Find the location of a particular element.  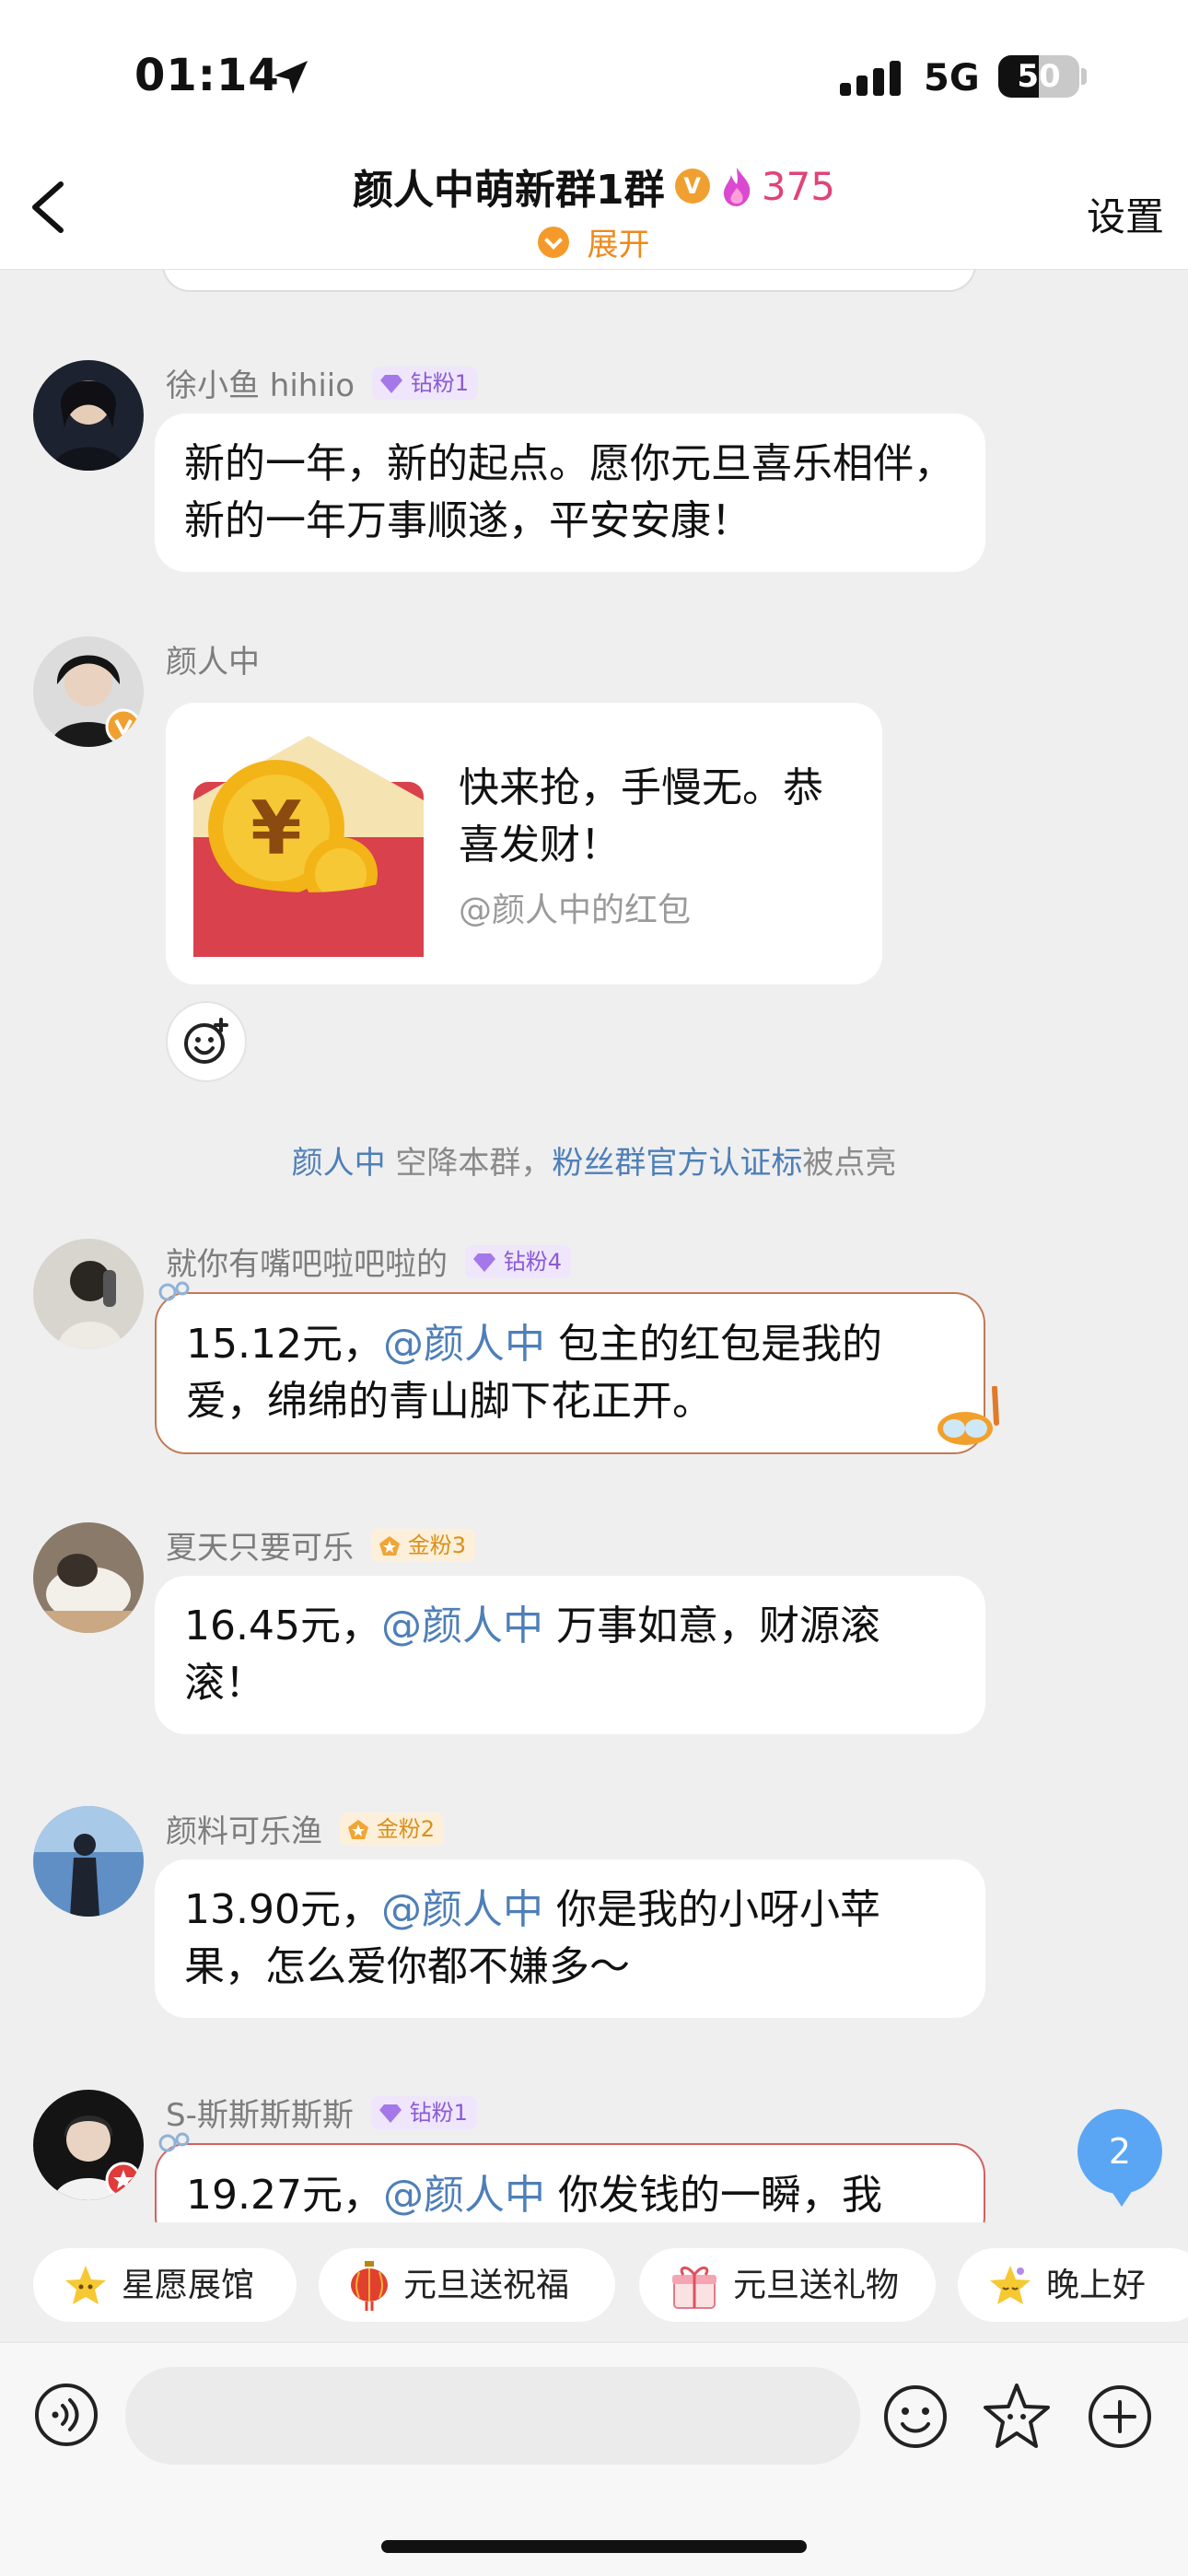

flame-icon is located at coordinates (737, 187).